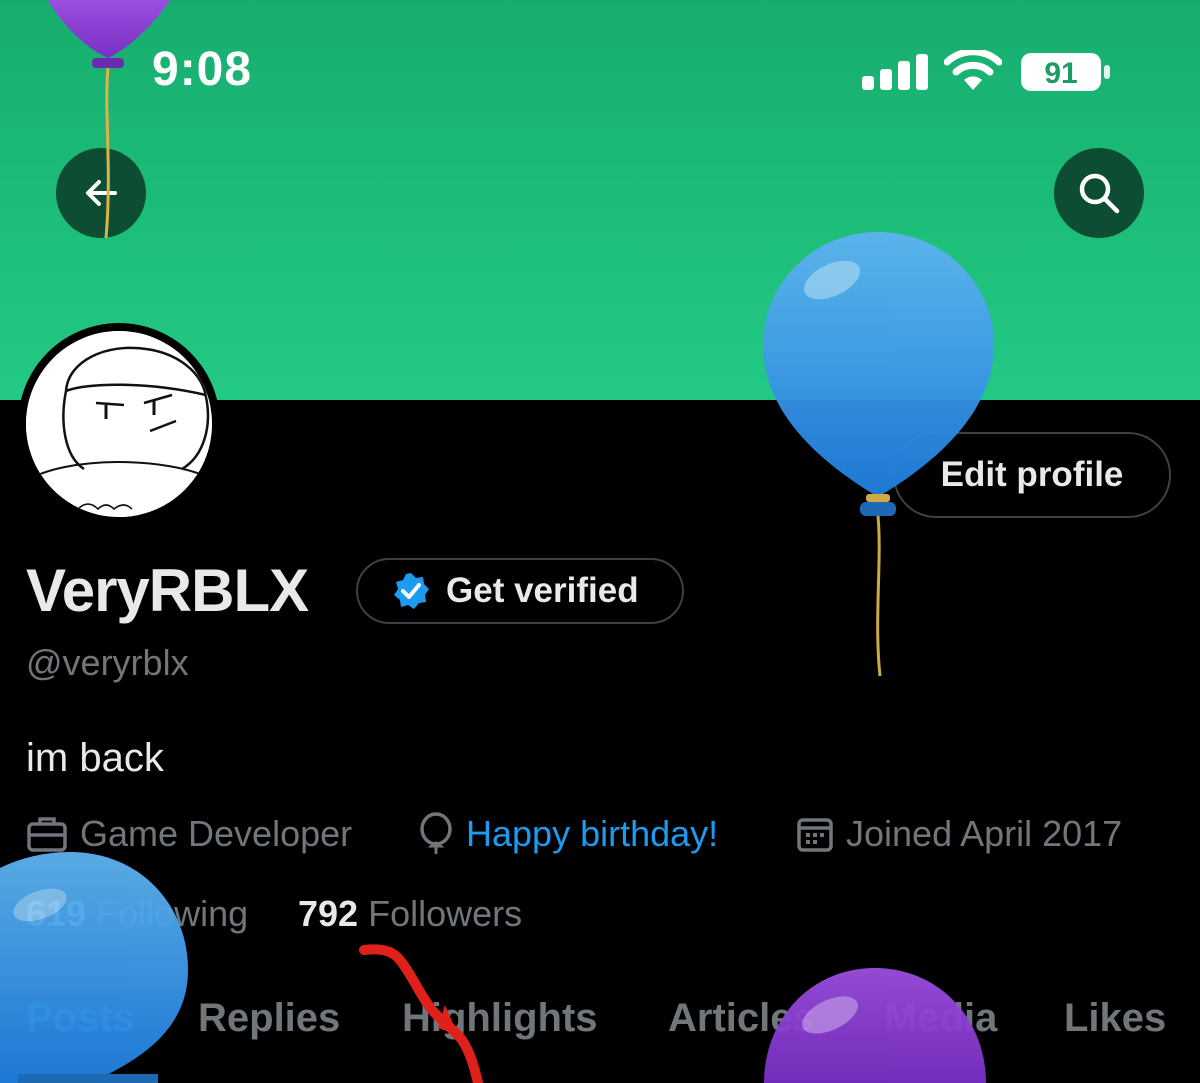  What do you see at coordinates (984, 833) in the screenshot?
I see `joined-text: Joined April 2017` at bounding box center [984, 833].